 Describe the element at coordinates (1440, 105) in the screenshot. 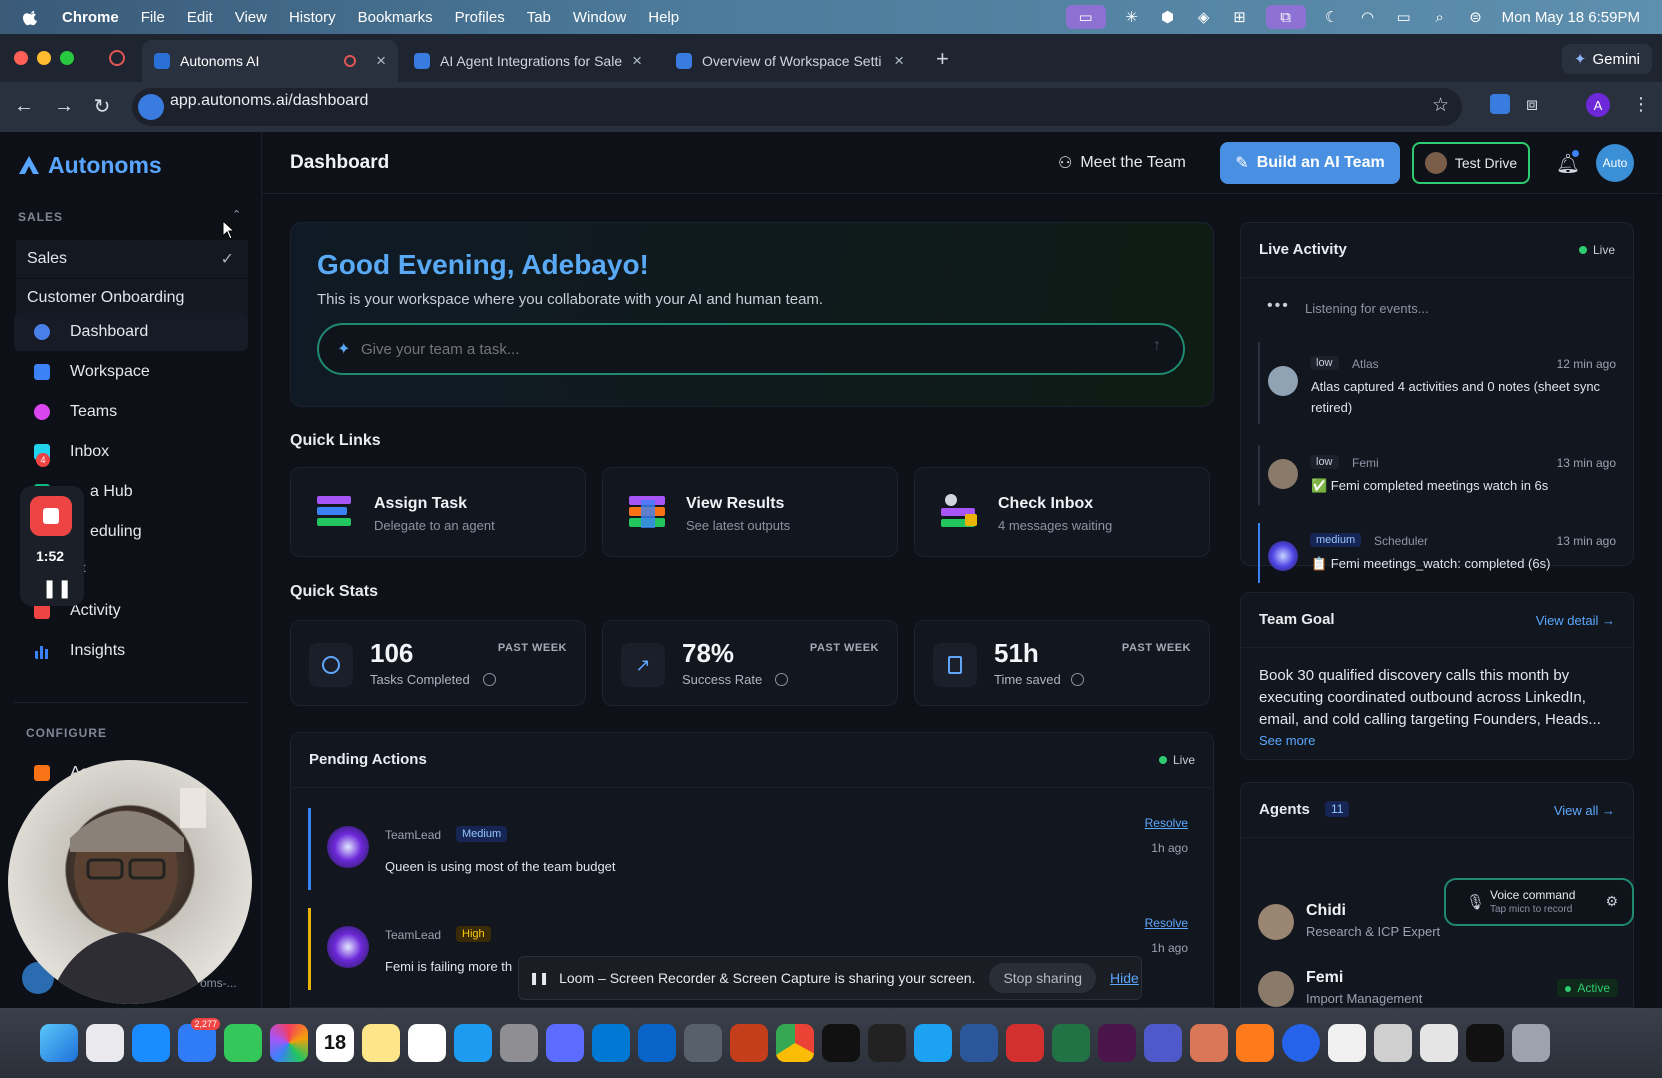

I see `bookmark-star-icon: ☆` at that location.